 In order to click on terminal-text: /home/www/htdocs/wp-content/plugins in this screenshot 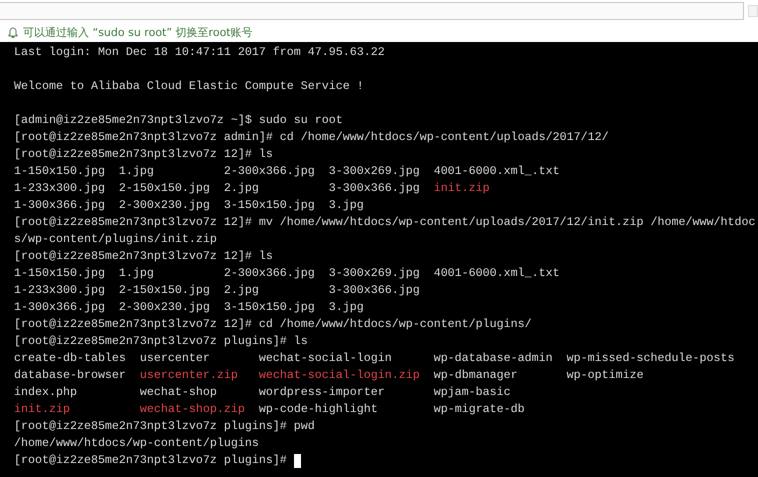, I will do `click(136, 443)`.